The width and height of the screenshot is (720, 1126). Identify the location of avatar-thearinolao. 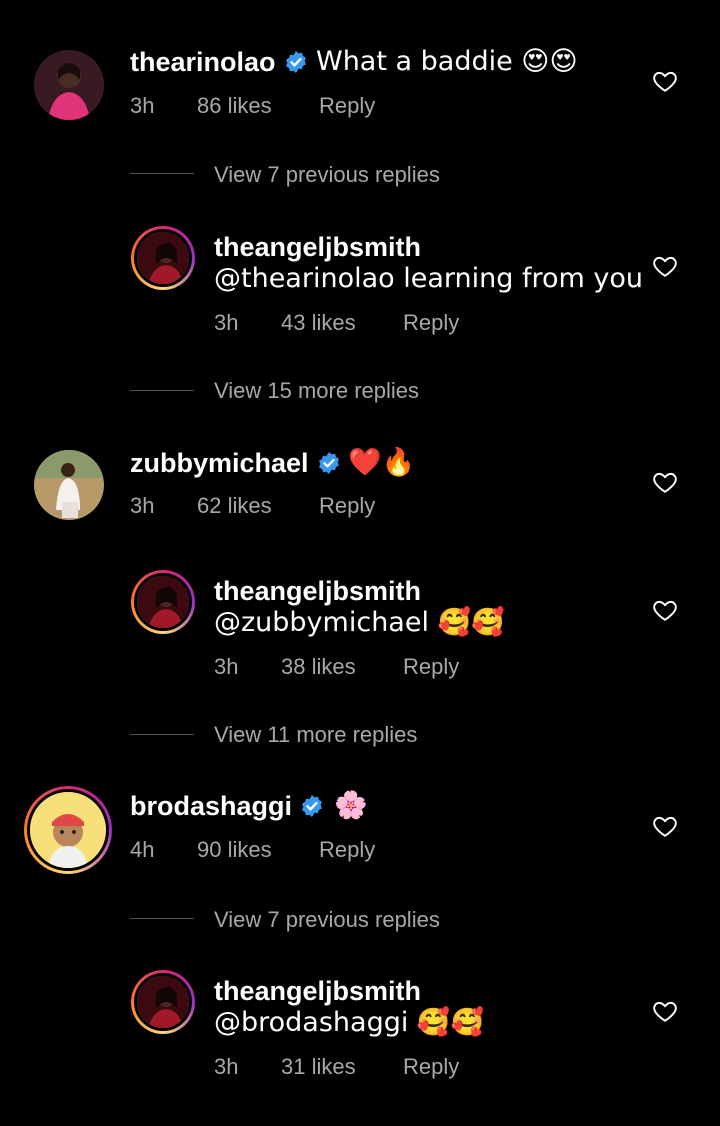
(69, 85).